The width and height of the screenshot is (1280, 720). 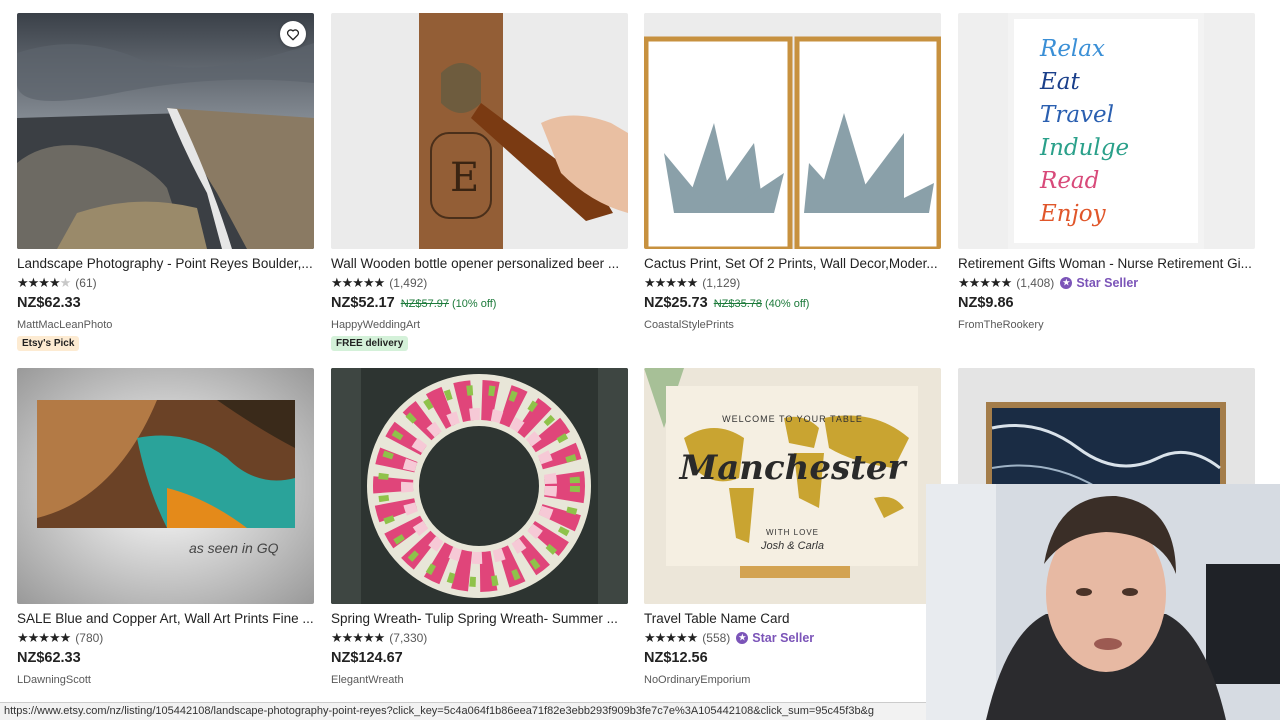 I want to click on discount-label: (10% off), so click(x=474, y=304).